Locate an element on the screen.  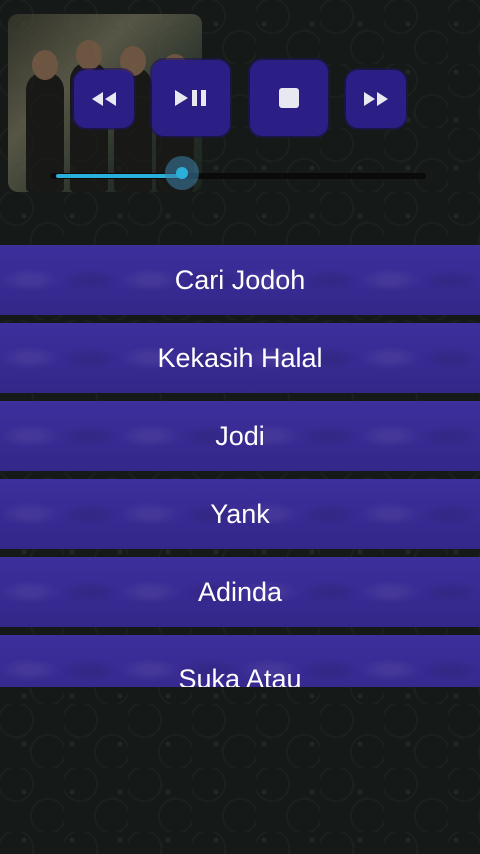
song-item: Adinda is located at coordinates (240, 592).